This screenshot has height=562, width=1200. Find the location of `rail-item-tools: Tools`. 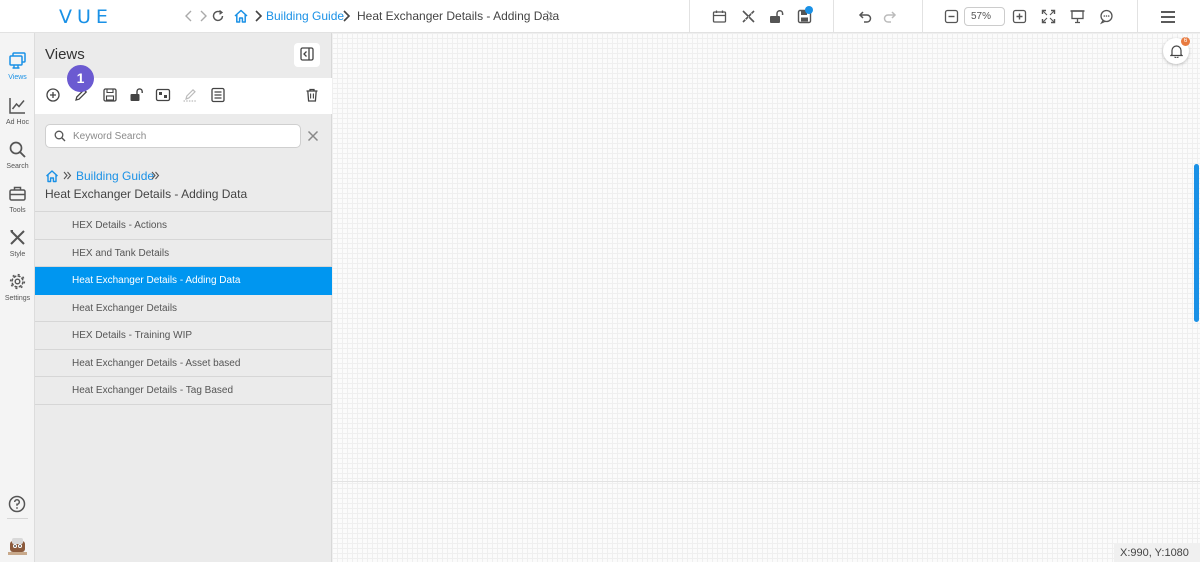

rail-item-tools: Tools is located at coordinates (17, 202).